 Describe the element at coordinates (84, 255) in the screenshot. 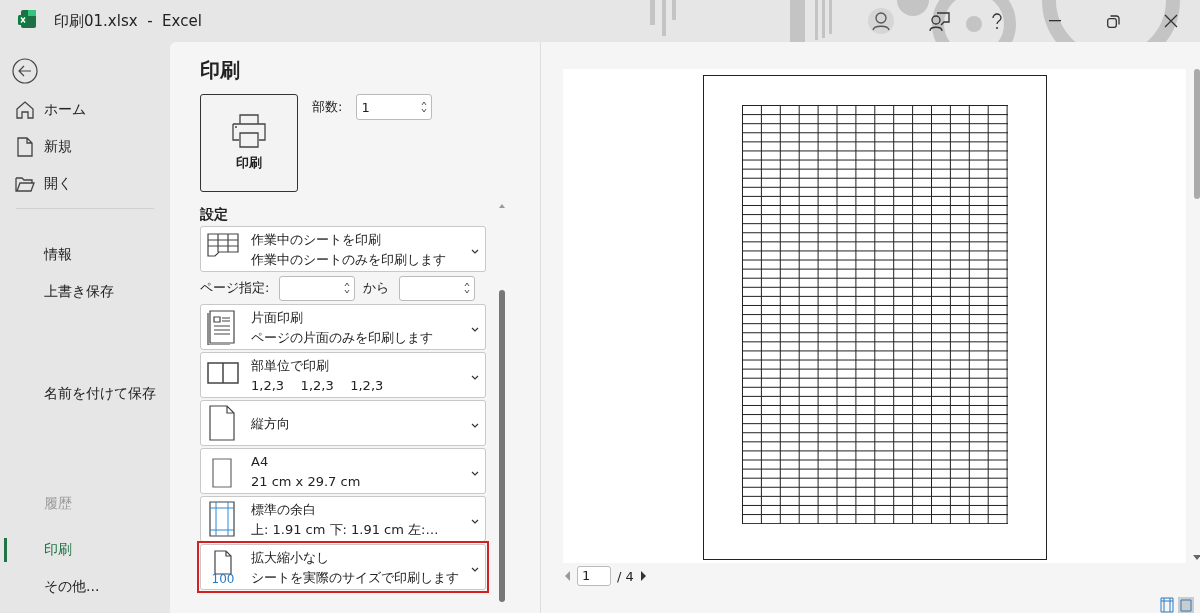

I see `sidebar-item: 情報` at that location.